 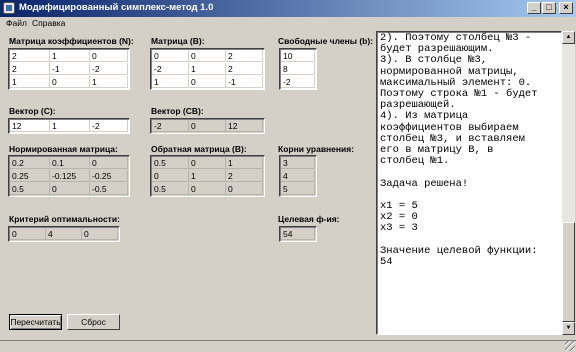 I want to click on norm-cell: -0.125, so click(x=70, y=176).